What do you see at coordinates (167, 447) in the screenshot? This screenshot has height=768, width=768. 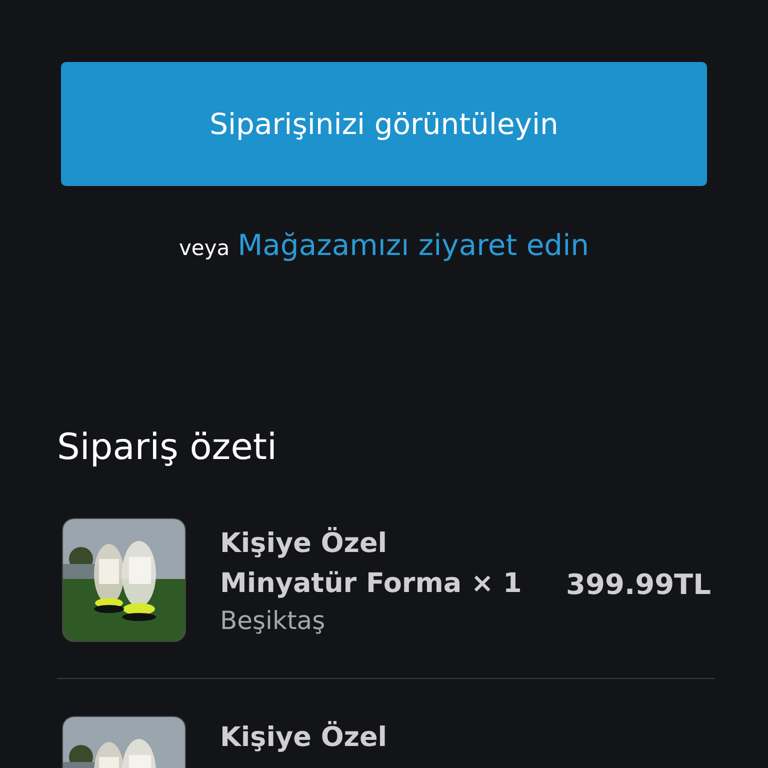 I see `section-title: Sipariş özeti` at bounding box center [167, 447].